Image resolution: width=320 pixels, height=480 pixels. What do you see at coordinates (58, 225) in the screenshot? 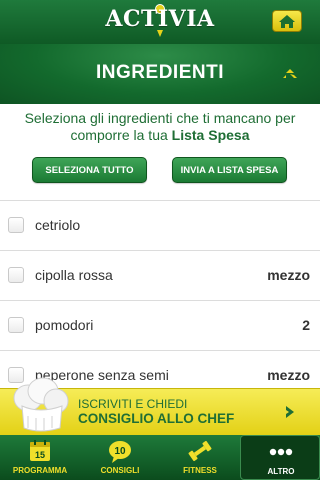
I see `ingredient-name: cetriolo` at bounding box center [58, 225].